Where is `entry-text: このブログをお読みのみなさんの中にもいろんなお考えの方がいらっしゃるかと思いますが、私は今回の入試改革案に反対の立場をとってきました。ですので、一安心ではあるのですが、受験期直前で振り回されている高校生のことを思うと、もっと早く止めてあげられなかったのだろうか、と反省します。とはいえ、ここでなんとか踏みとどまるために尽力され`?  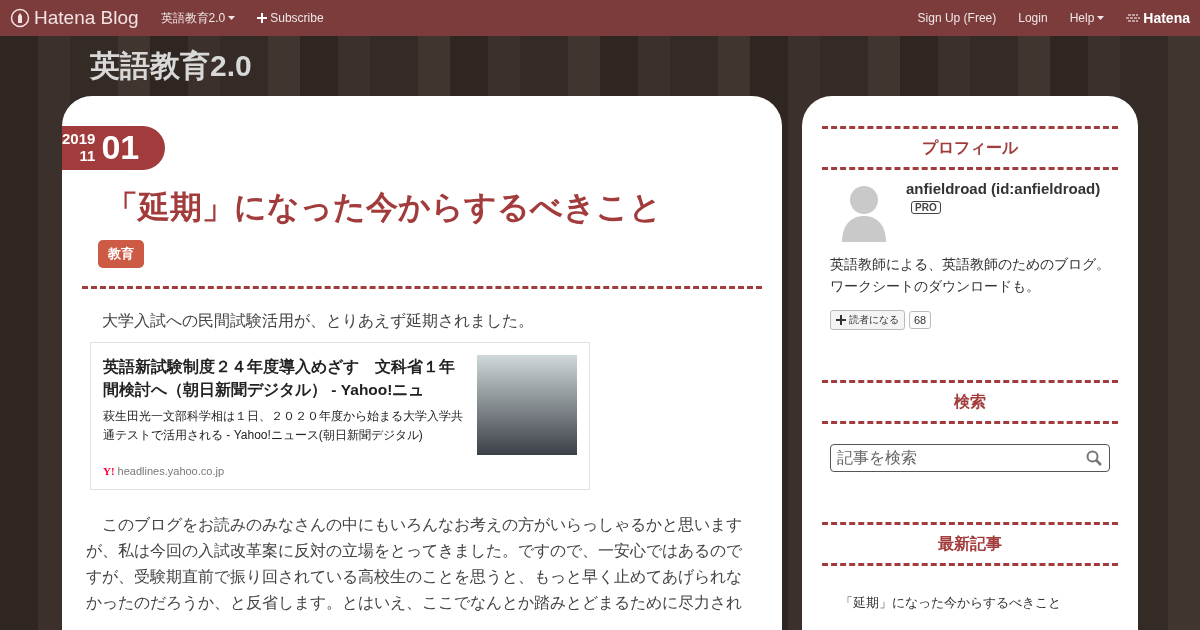
entry-text: このブログをお読みのみなさんの中にもいろんなお考えの方がいらっしゃるかと思いますが、私は今回の入試改革案に反対の立場をとってきました。ですので、一安心ではあるのですが、受験期直前で振り回されている高校生のことを思うと、もっと早く止めてあげられなかったのだろうか、と反省します。とはいえ、ここでなんとか踏みとどまるために尽力され is located at coordinates (414, 564).